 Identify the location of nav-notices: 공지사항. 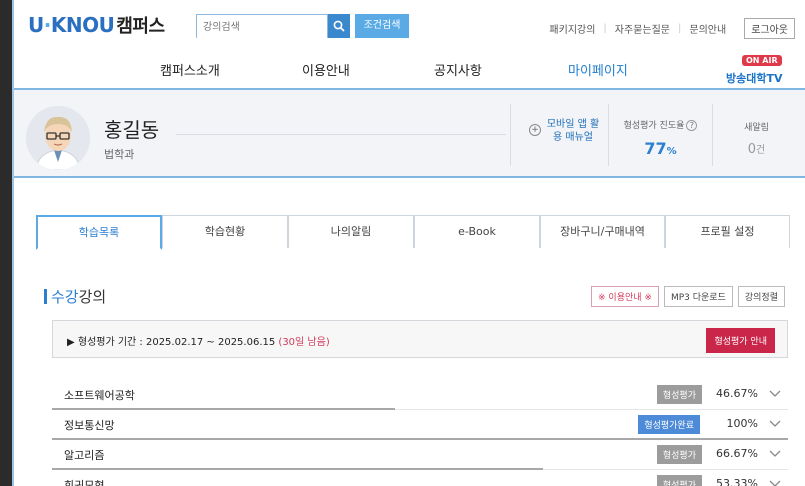
(458, 69).